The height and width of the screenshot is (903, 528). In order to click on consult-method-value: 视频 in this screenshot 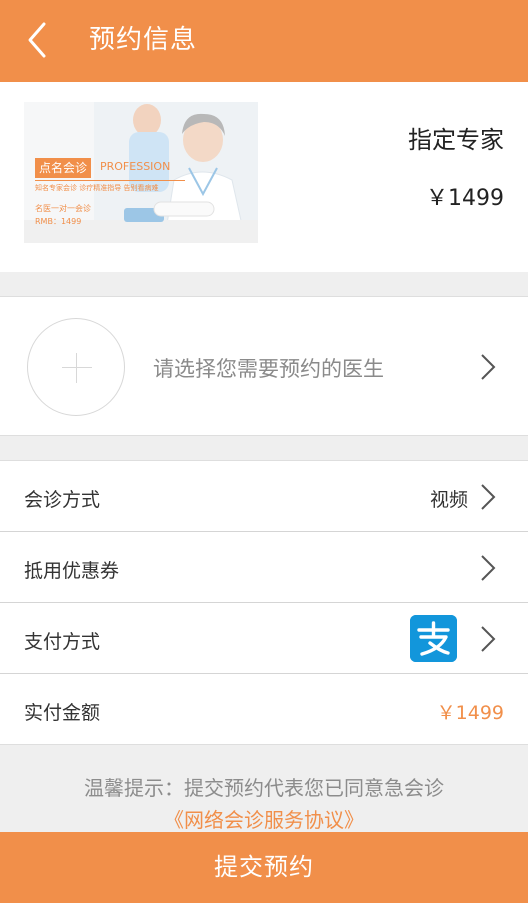, I will do `click(448, 500)`.